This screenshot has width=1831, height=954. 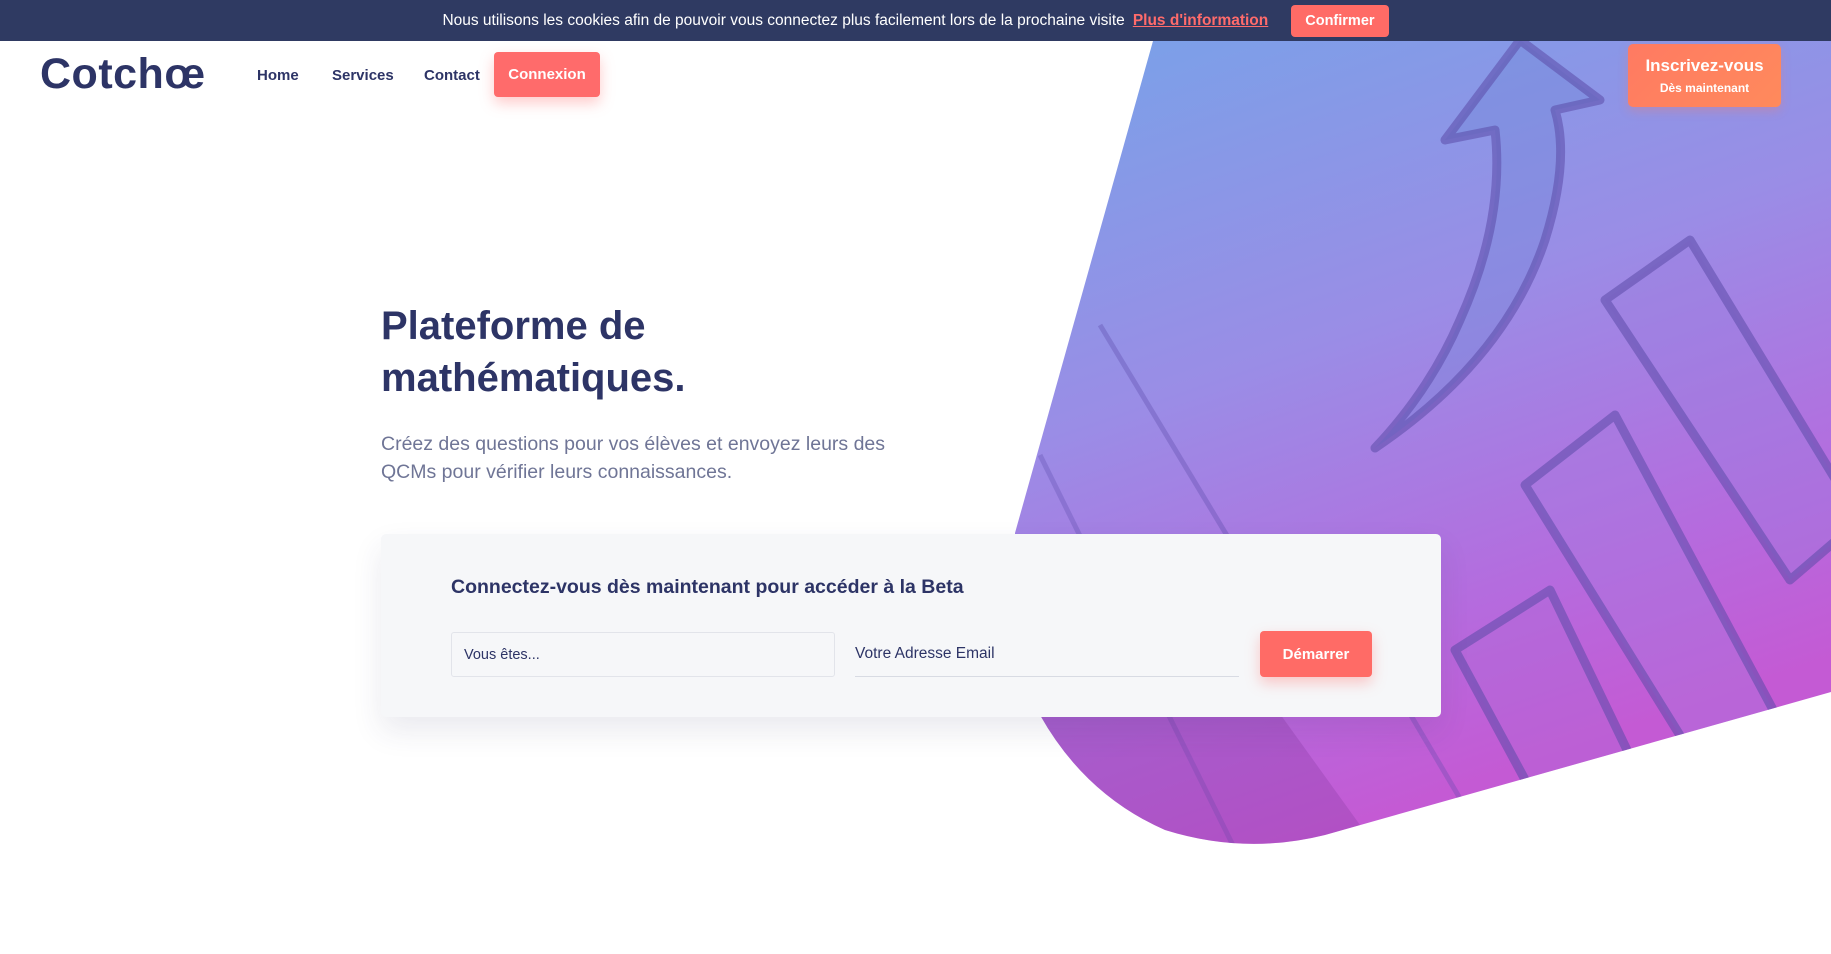 What do you see at coordinates (533, 378) in the screenshot?
I see `hero-title-line2: mathématiques.` at bounding box center [533, 378].